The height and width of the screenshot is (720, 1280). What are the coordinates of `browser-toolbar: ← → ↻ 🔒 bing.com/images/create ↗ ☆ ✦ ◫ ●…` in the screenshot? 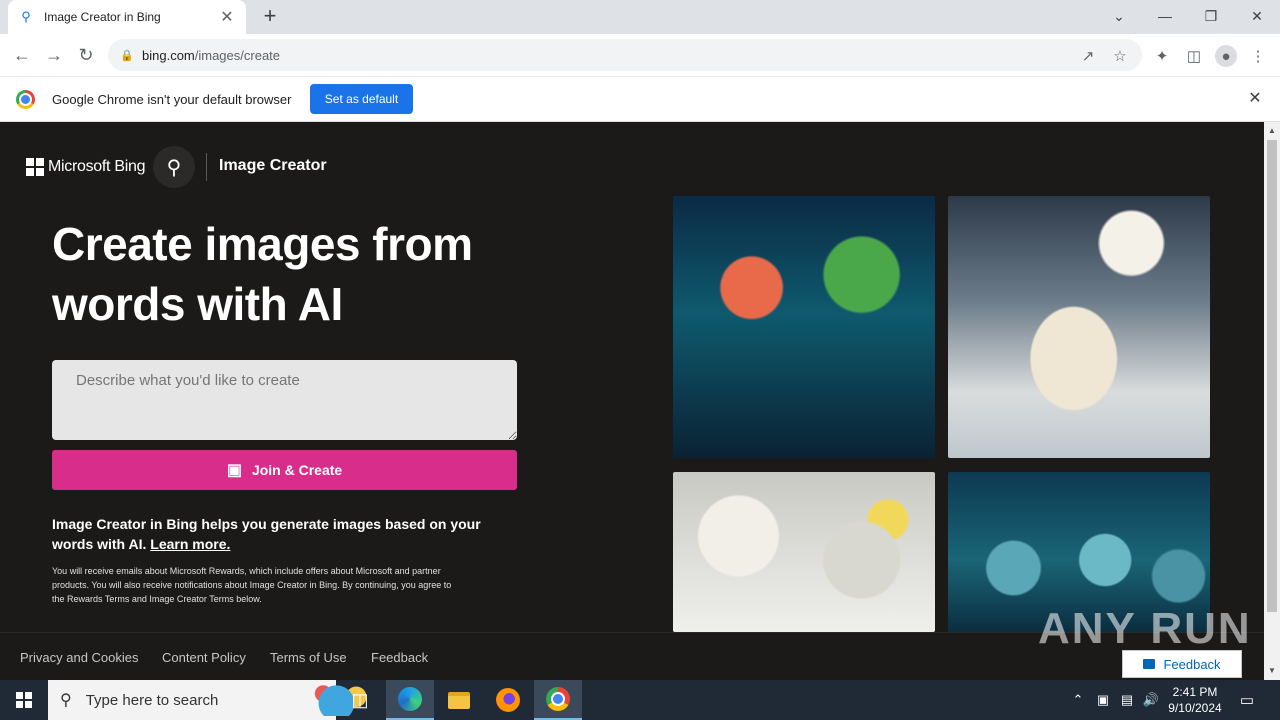 It's located at (640, 55).